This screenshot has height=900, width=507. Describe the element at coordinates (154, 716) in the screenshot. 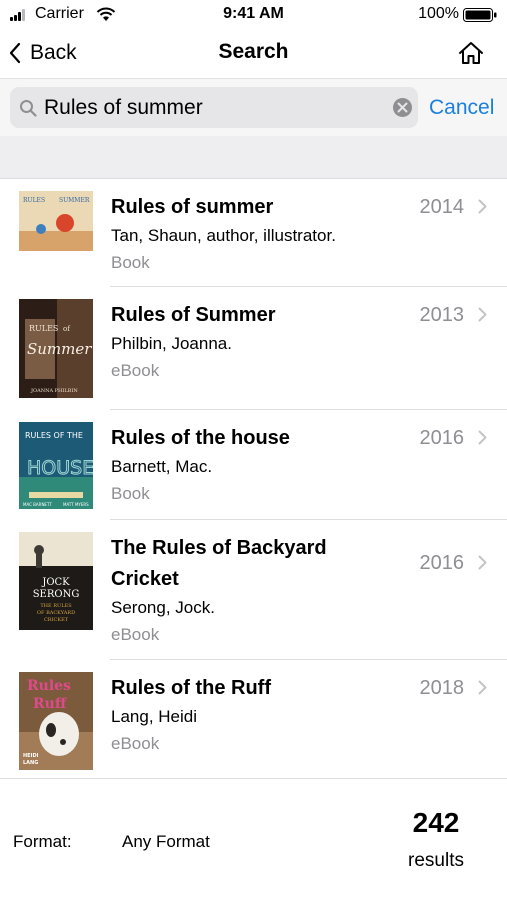

I see `result-author: Lang, Heidi` at that location.